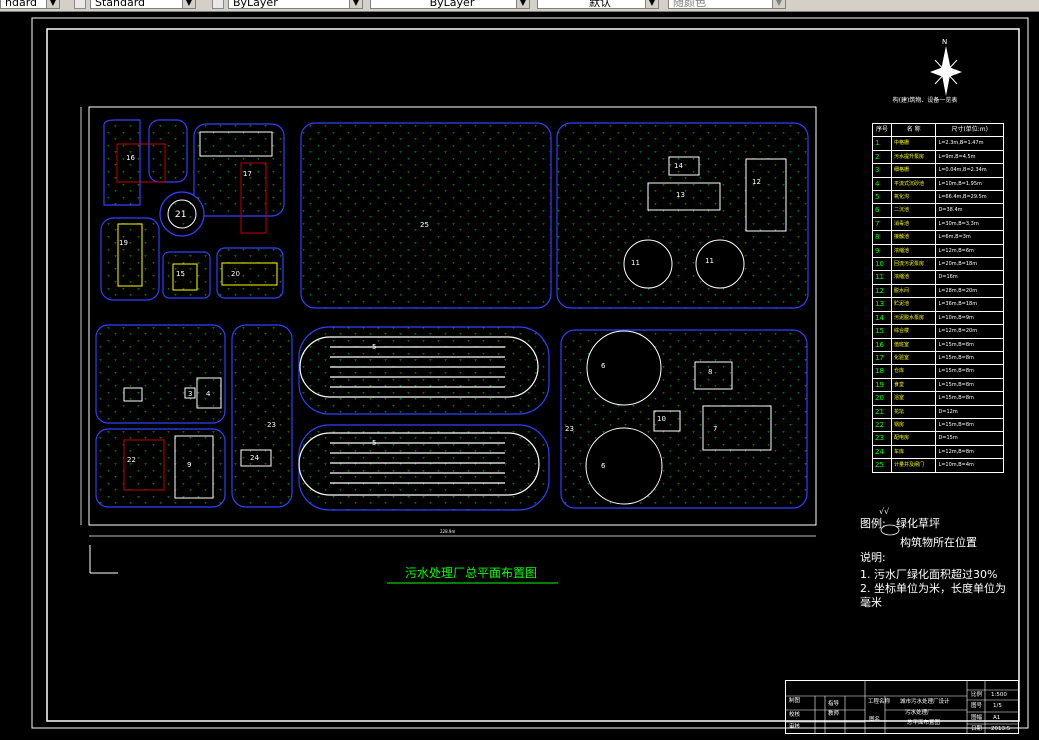 This screenshot has width=1039, height=740. I want to click on zone-a1, so click(122, 162).